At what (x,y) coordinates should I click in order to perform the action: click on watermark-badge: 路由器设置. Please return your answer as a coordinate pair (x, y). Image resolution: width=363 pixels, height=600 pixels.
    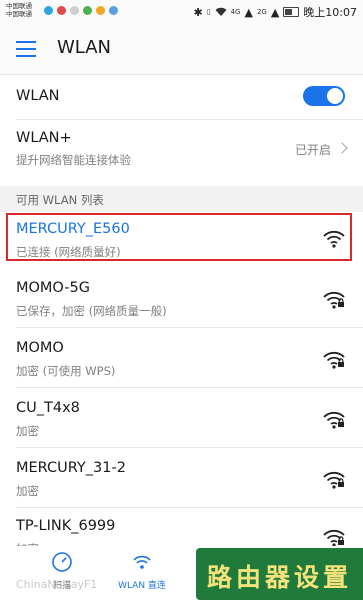
    Looking at the image, I should click on (279, 574).